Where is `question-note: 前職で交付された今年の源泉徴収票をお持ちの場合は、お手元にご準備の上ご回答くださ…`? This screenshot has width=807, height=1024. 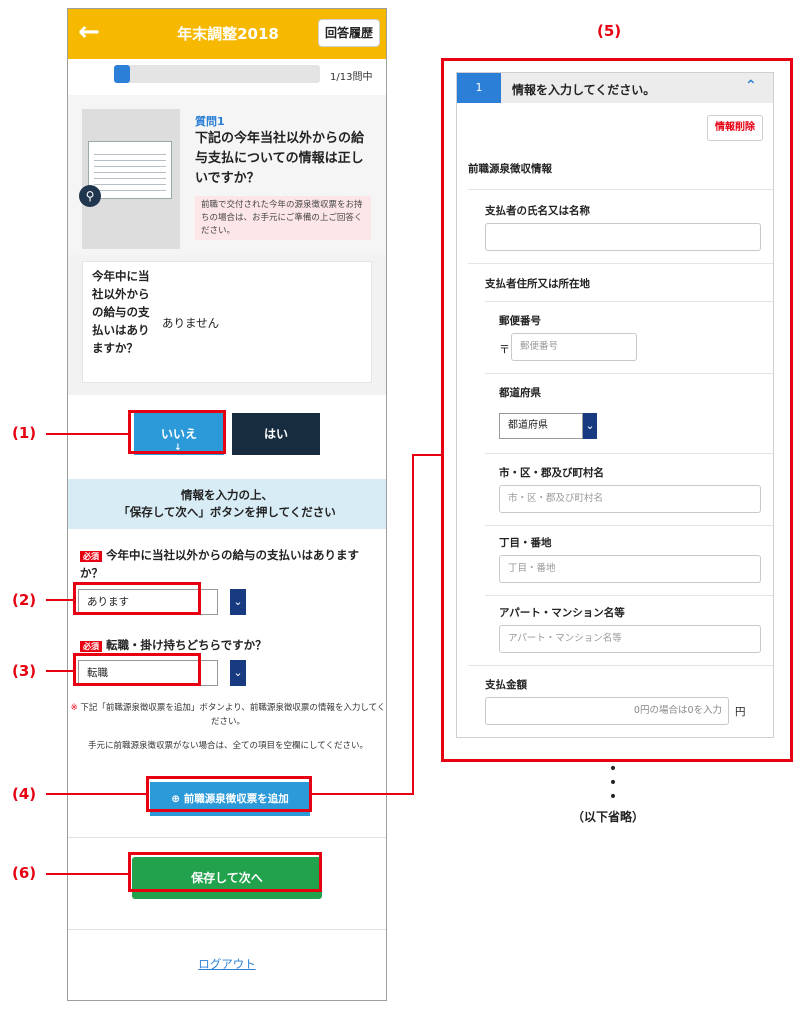 question-note: 前職で交付された今年の源泉徴収票をお持ちの場合は、お手元にご準備の上ご回答くださ… is located at coordinates (283, 218).